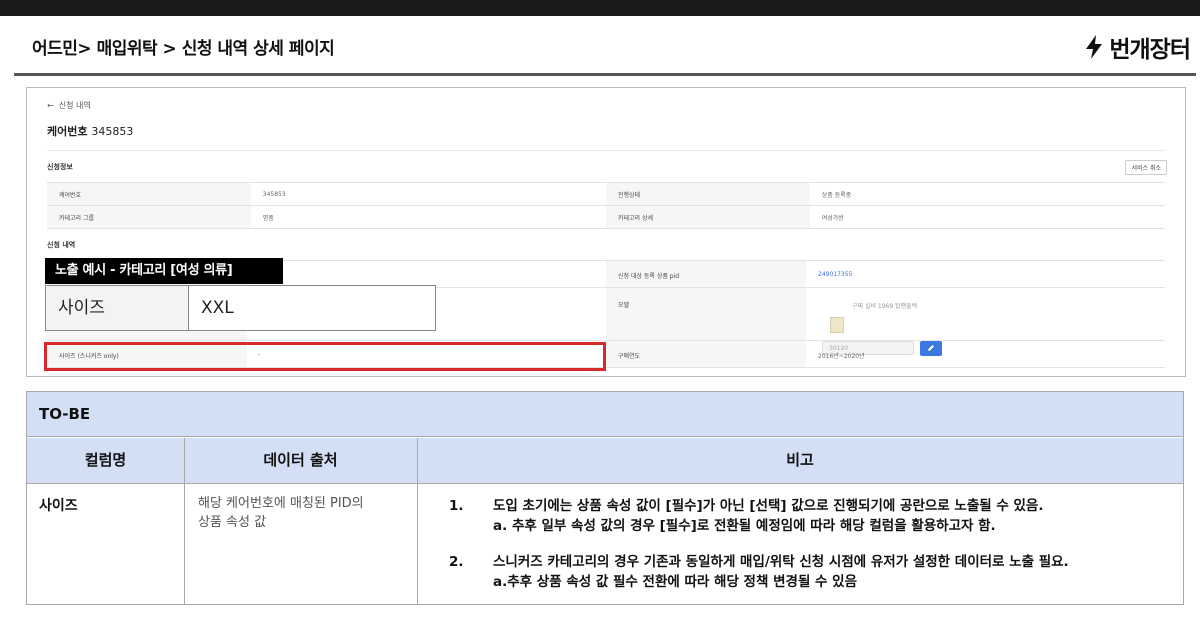 The image size is (1200, 625). Describe the element at coordinates (217, 308) in the screenshot. I see `example-value: XXL` at that location.